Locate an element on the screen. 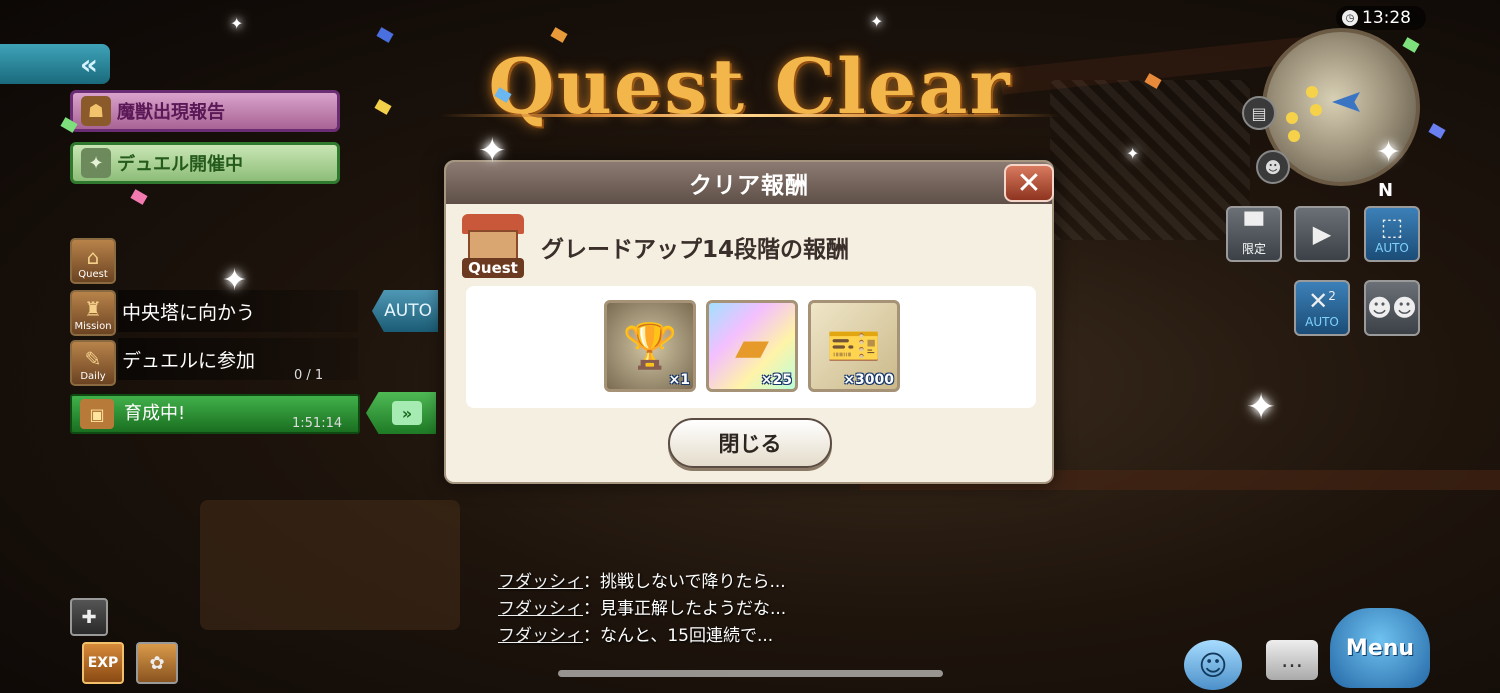 This screenshot has width=1500, height=693. dialog-close-button: ✕ is located at coordinates (1029, 183).